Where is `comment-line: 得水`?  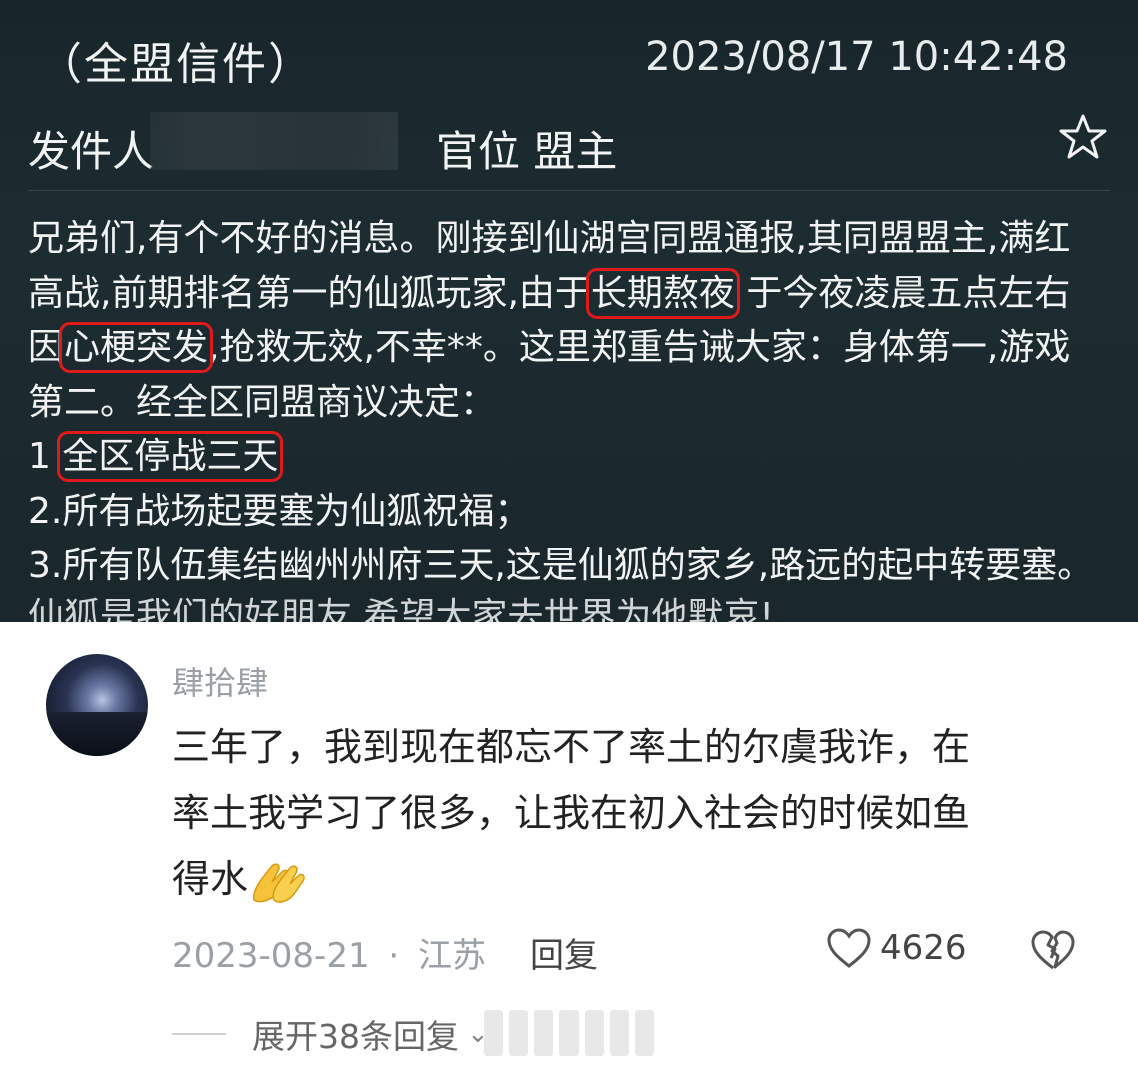 comment-line: 得水 is located at coordinates (632, 879).